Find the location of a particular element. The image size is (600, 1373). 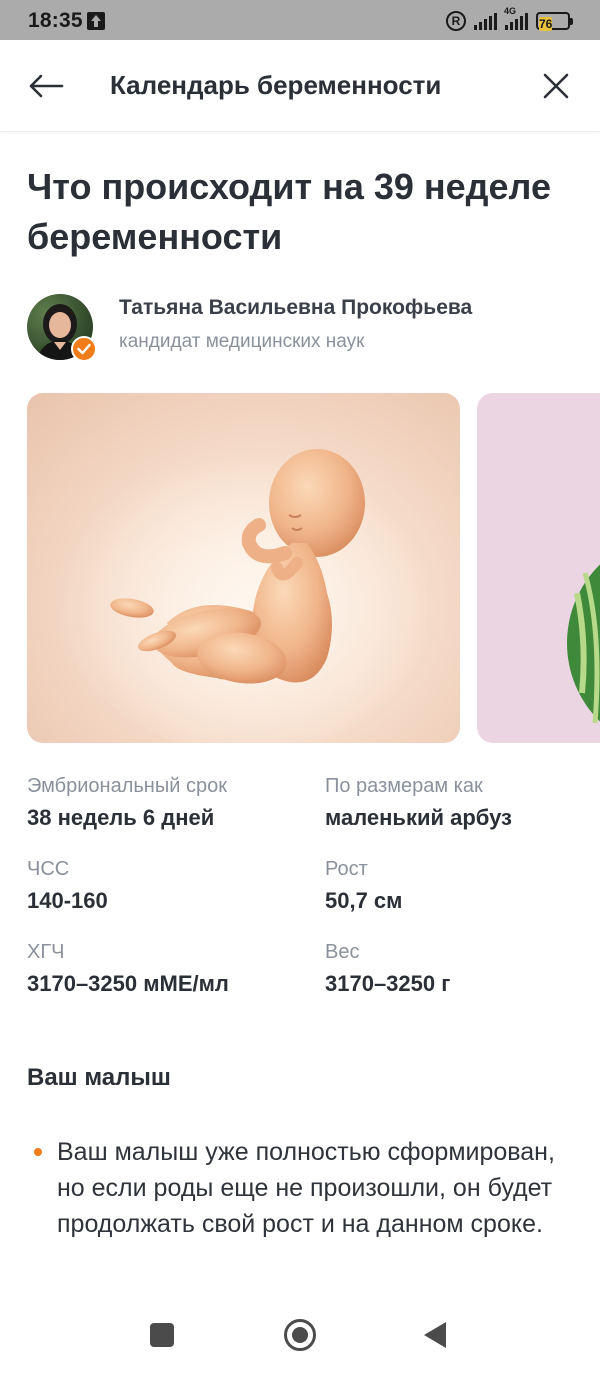

fact-label: Эмбриональный срок is located at coordinates (127, 786).